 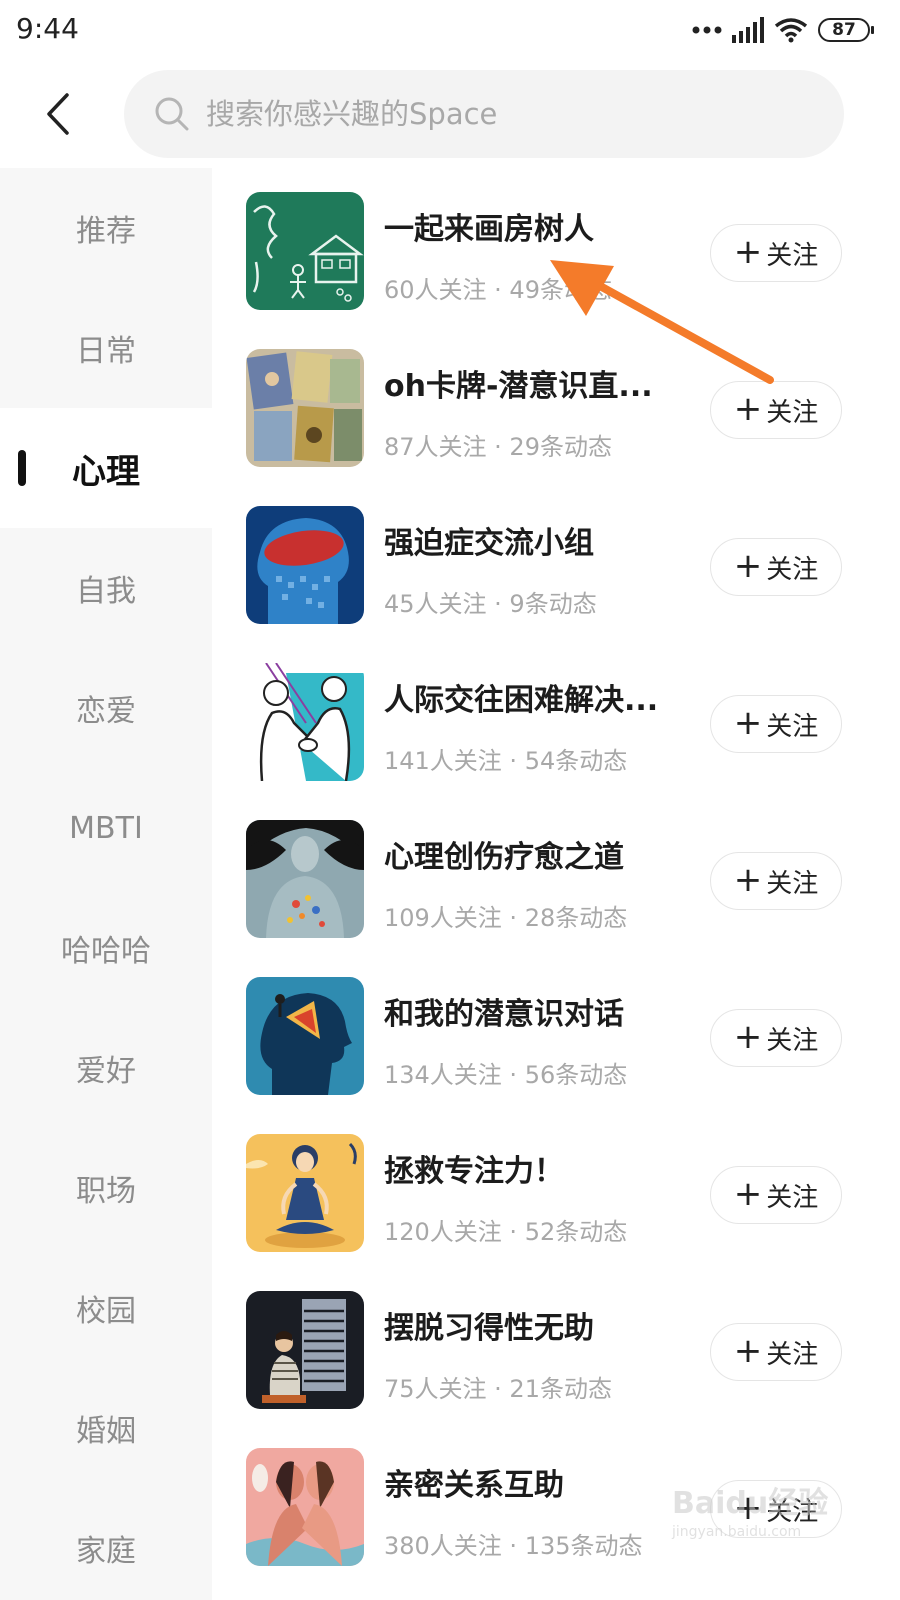 What do you see at coordinates (506, 1075) in the screenshot?
I see `space-stats: 134人关注 · 56条动态` at bounding box center [506, 1075].